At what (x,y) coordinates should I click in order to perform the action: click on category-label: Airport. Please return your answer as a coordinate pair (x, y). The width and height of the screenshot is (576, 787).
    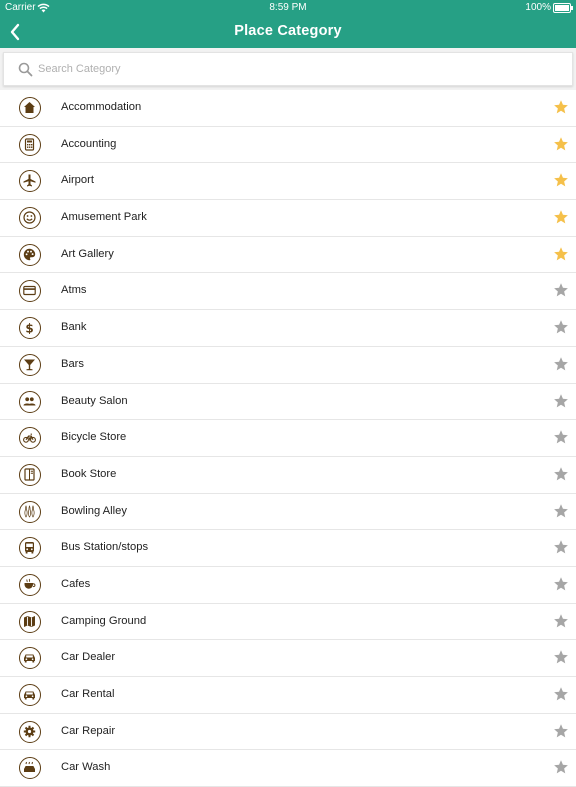
    Looking at the image, I should click on (77, 180).